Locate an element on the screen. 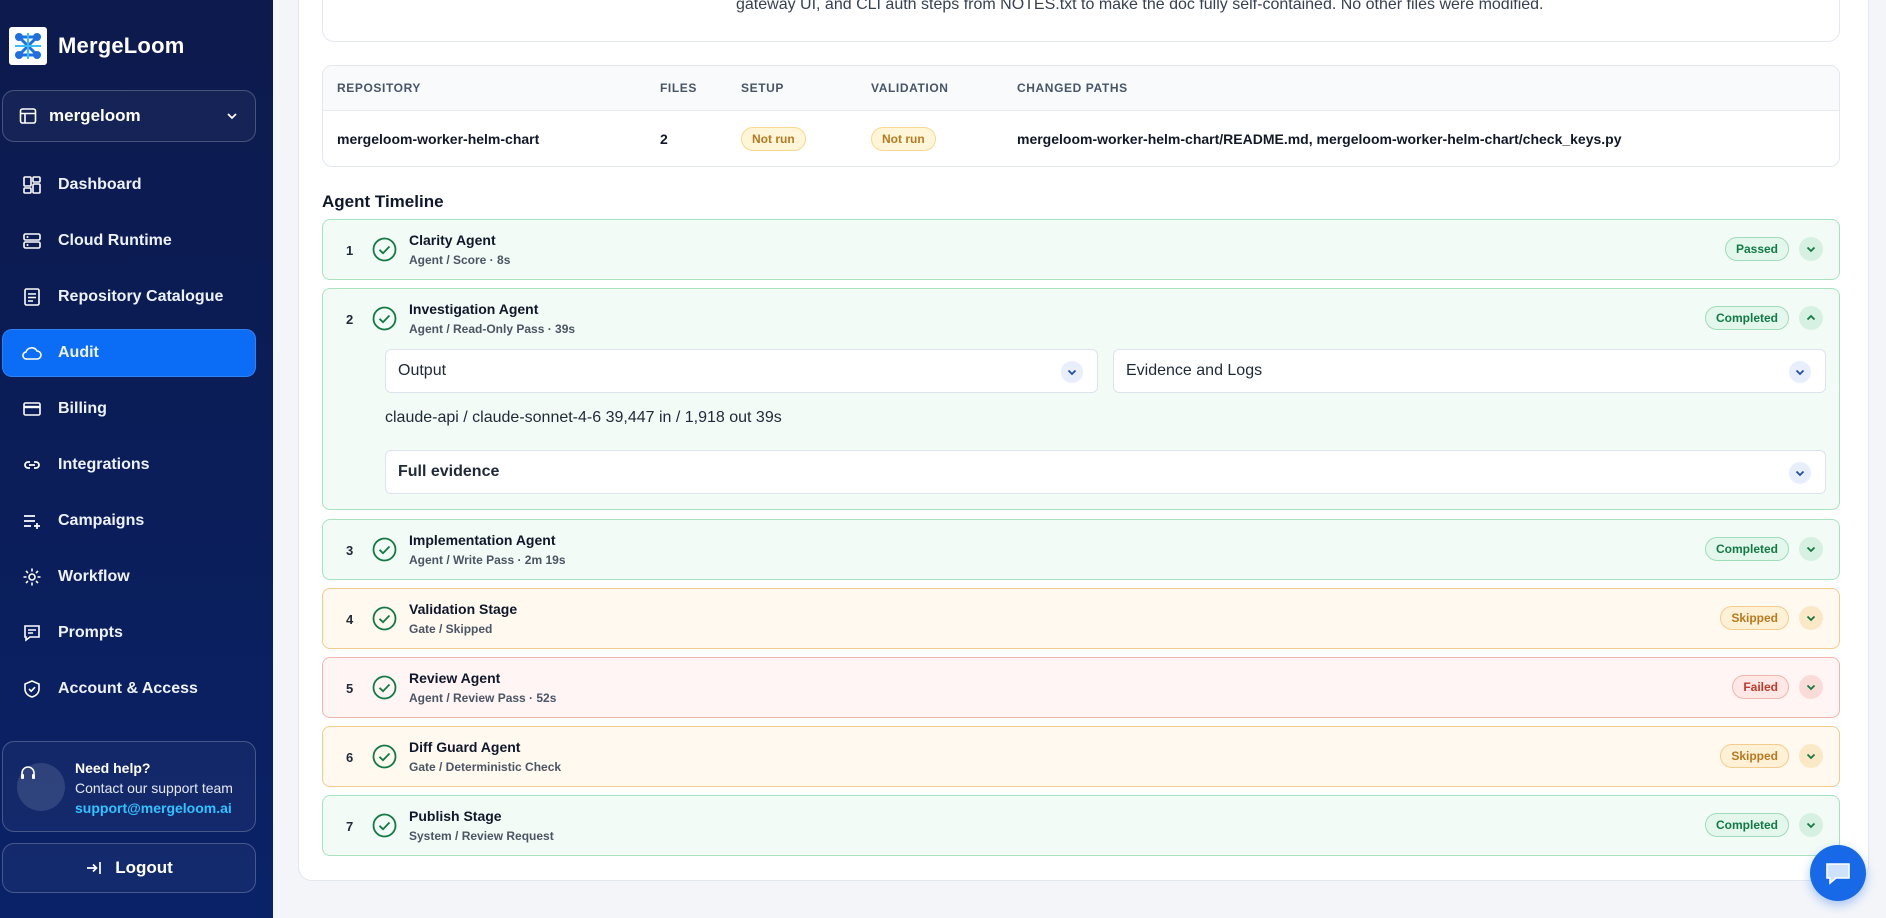  stage-subtitle: Agent / Review Pass · 52s is located at coordinates (483, 698).